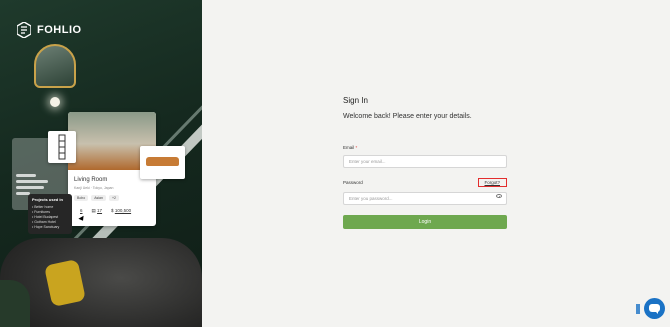  I want to click on login-button: Login, so click(425, 222).